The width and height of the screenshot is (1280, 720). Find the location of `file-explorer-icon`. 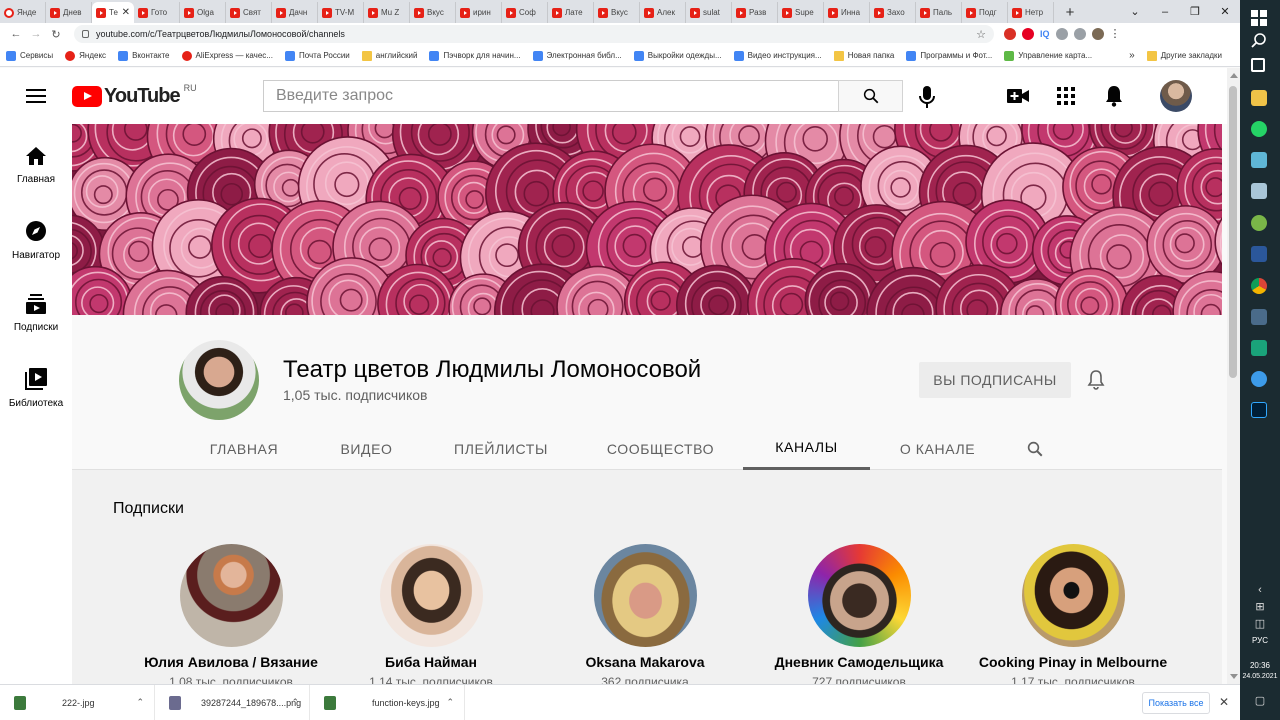

file-explorer-icon is located at coordinates (1259, 98).